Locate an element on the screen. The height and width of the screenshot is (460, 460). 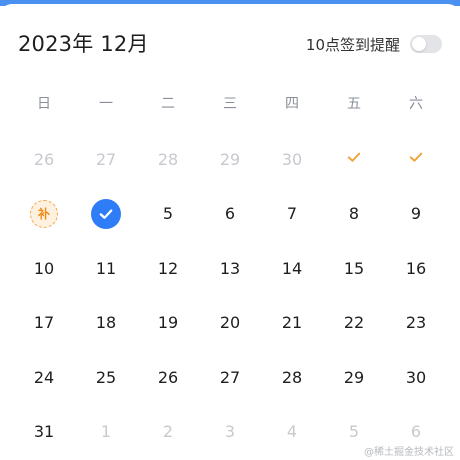
day-number: 23 is located at coordinates (416, 323).